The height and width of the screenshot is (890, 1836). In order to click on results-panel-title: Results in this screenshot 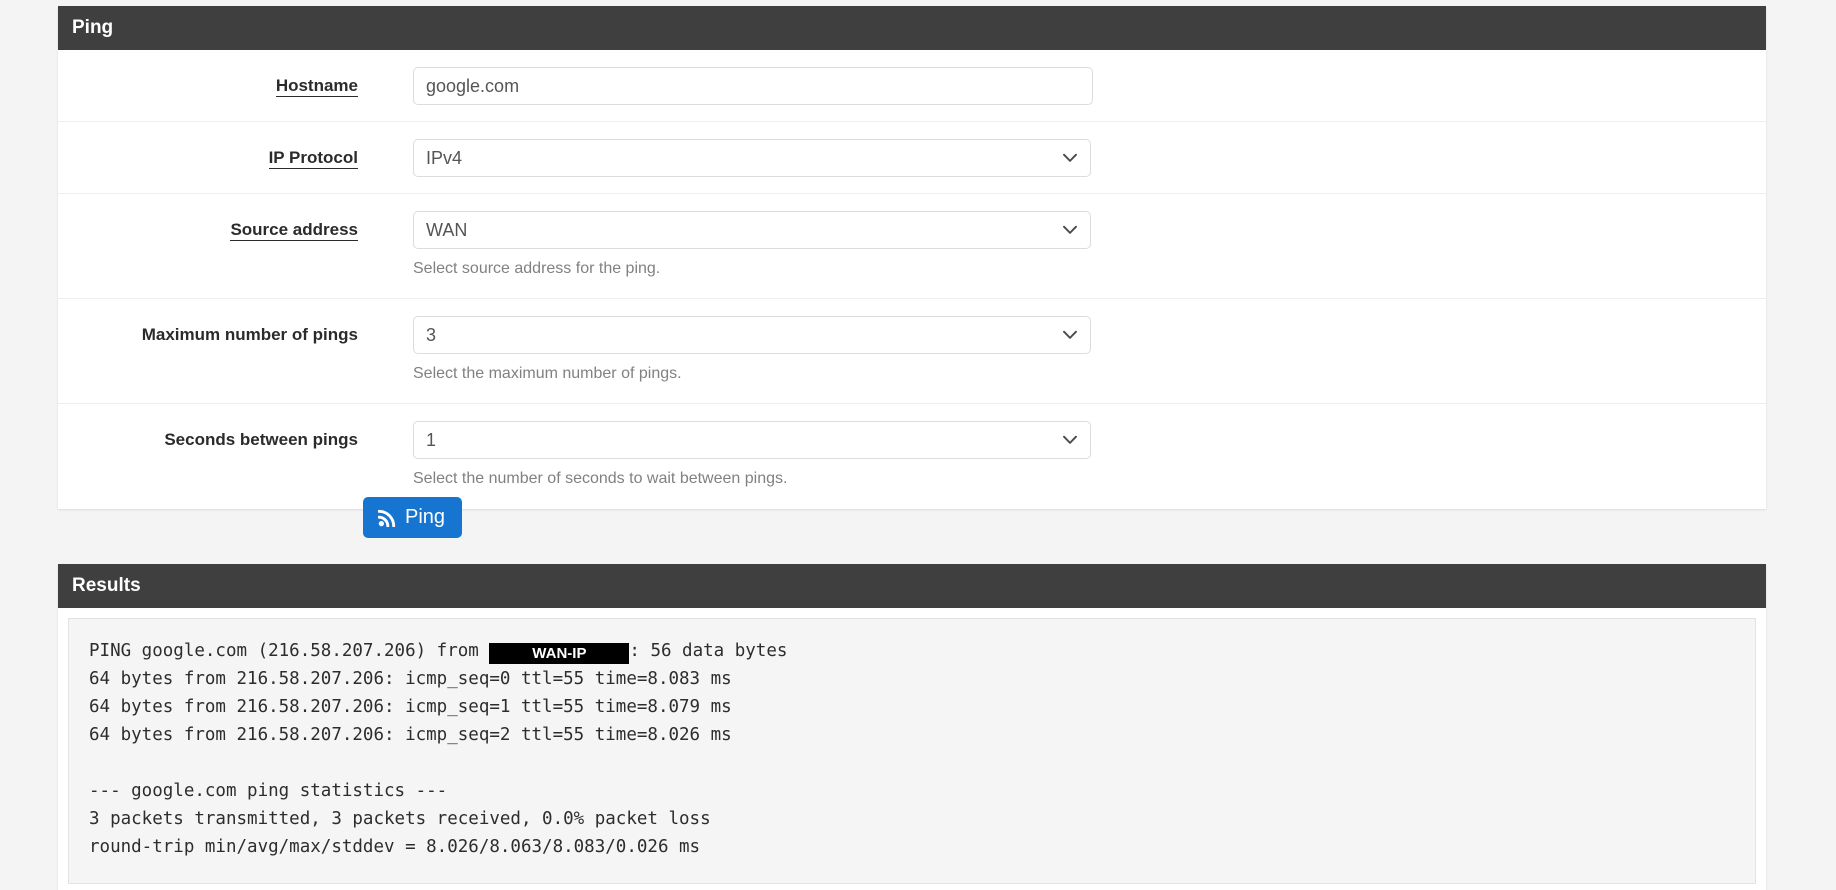, I will do `click(912, 586)`.